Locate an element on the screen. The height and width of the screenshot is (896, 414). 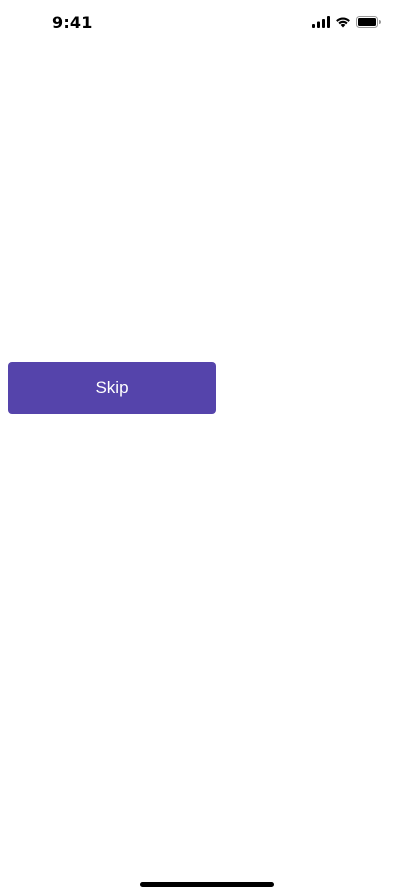
skip-button: Skip is located at coordinates (112, 388).